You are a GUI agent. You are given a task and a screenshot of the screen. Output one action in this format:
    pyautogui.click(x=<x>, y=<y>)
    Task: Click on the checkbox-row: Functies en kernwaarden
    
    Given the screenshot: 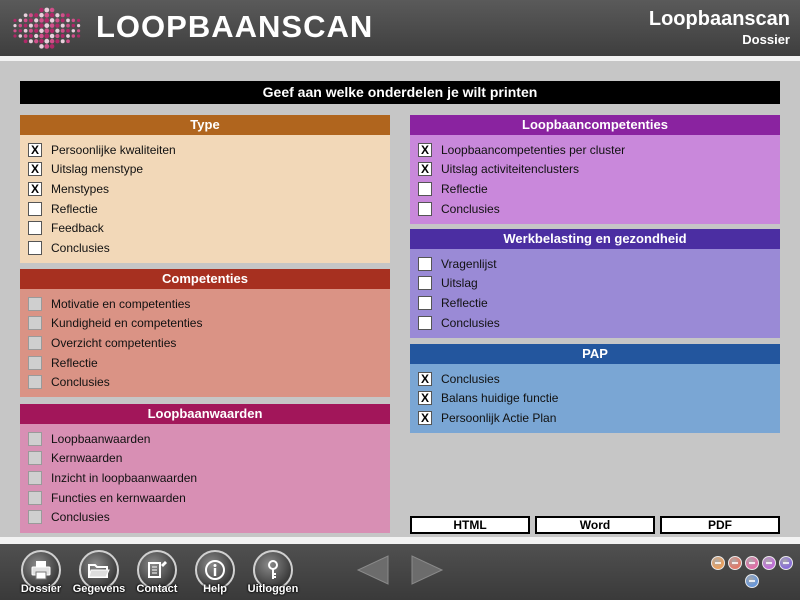 What is the action you would take?
    pyautogui.click(x=209, y=498)
    